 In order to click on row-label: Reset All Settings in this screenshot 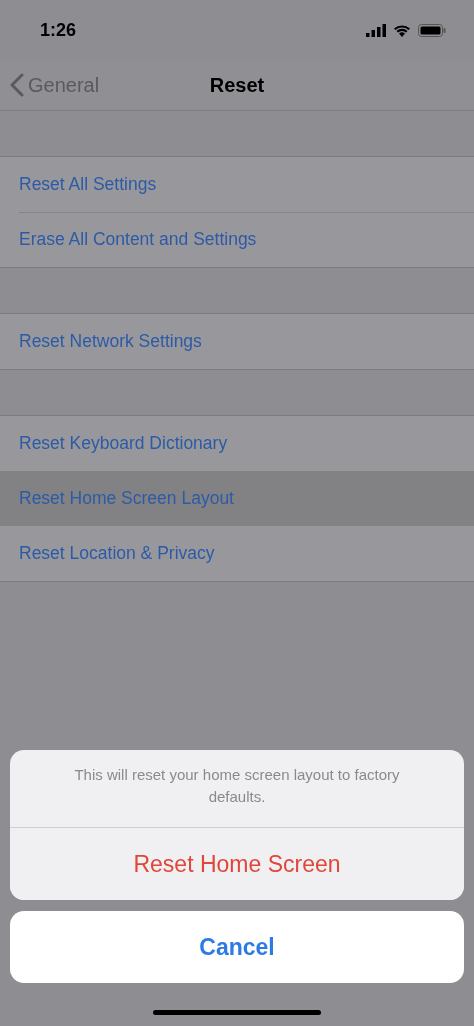, I will do `click(88, 184)`.